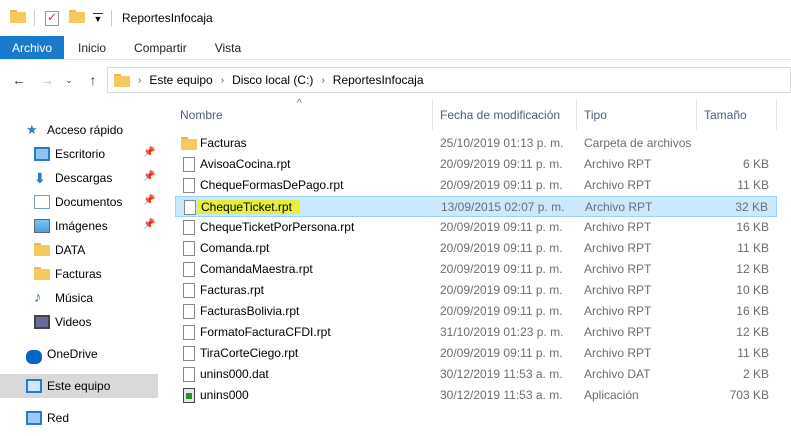  What do you see at coordinates (611, 395) in the screenshot?
I see `file-type: Aplicación` at bounding box center [611, 395].